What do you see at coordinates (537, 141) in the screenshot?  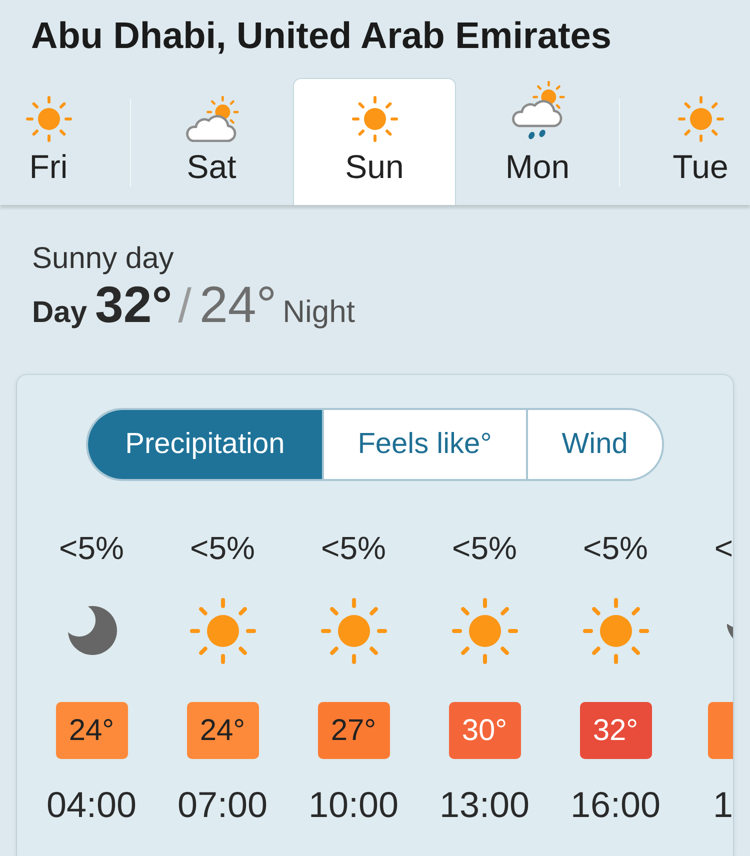 I see `day-tab: Mon` at bounding box center [537, 141].